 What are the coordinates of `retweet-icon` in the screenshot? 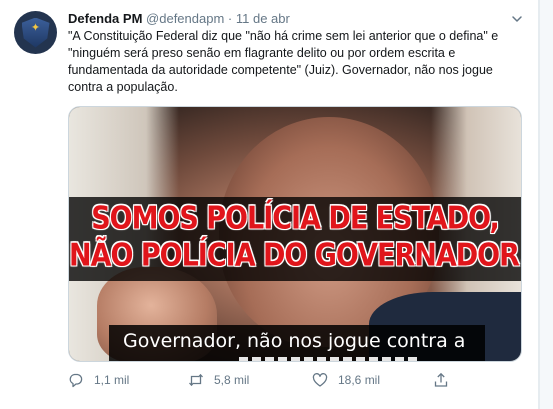 It's located at (196, 380).